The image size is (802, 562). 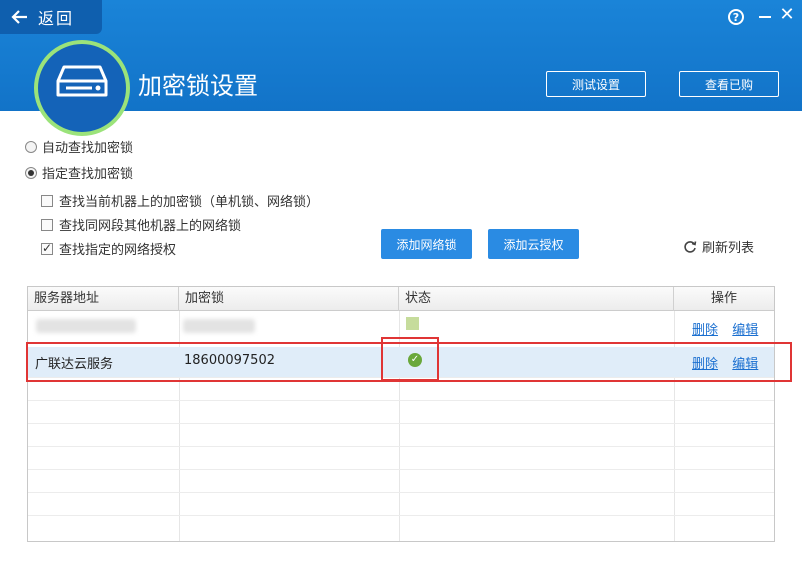 I want to click on radio-specified-find-control, so click(x=31, y=172).